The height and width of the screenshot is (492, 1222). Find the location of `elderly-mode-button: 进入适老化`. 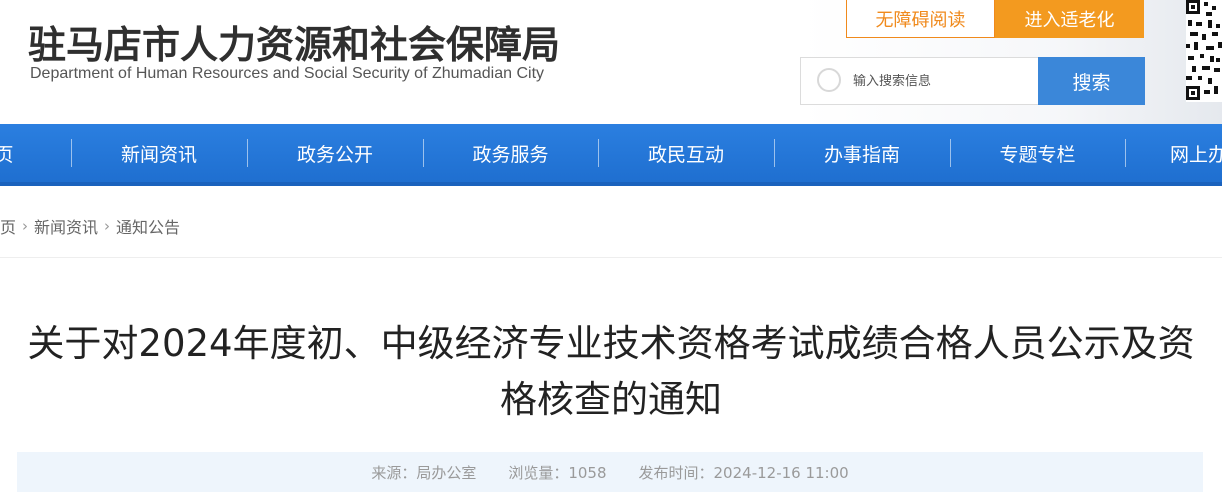

elderly-mode-button: 进入适老化 is located at coordinates (1069, 19).